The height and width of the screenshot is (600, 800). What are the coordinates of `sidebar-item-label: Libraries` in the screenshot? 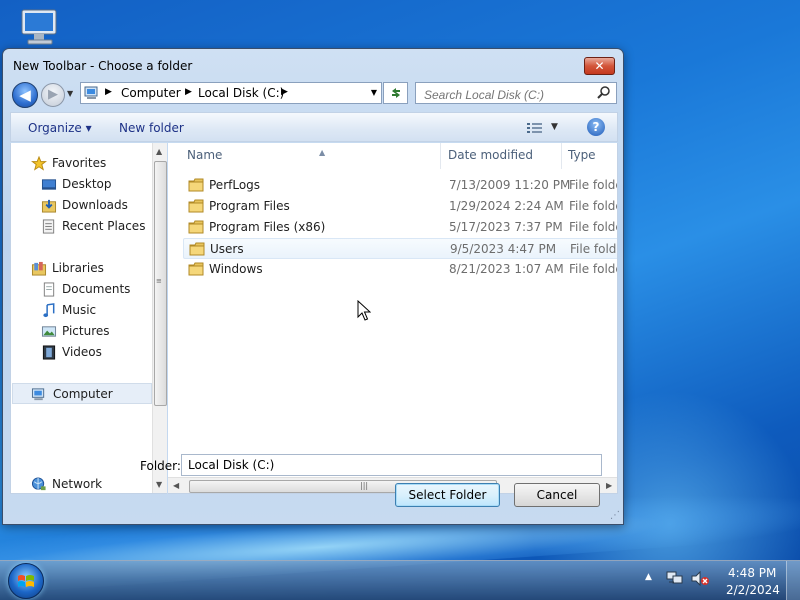 It's located at (78, 268).